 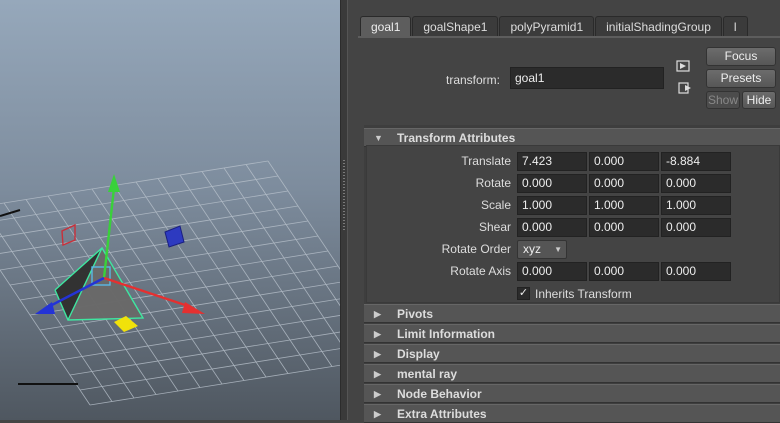 What do you see at coordinates (558, 249) in the screenshot?
I see `chevron-down-icon: ▼` at bounding box center [558, 249].